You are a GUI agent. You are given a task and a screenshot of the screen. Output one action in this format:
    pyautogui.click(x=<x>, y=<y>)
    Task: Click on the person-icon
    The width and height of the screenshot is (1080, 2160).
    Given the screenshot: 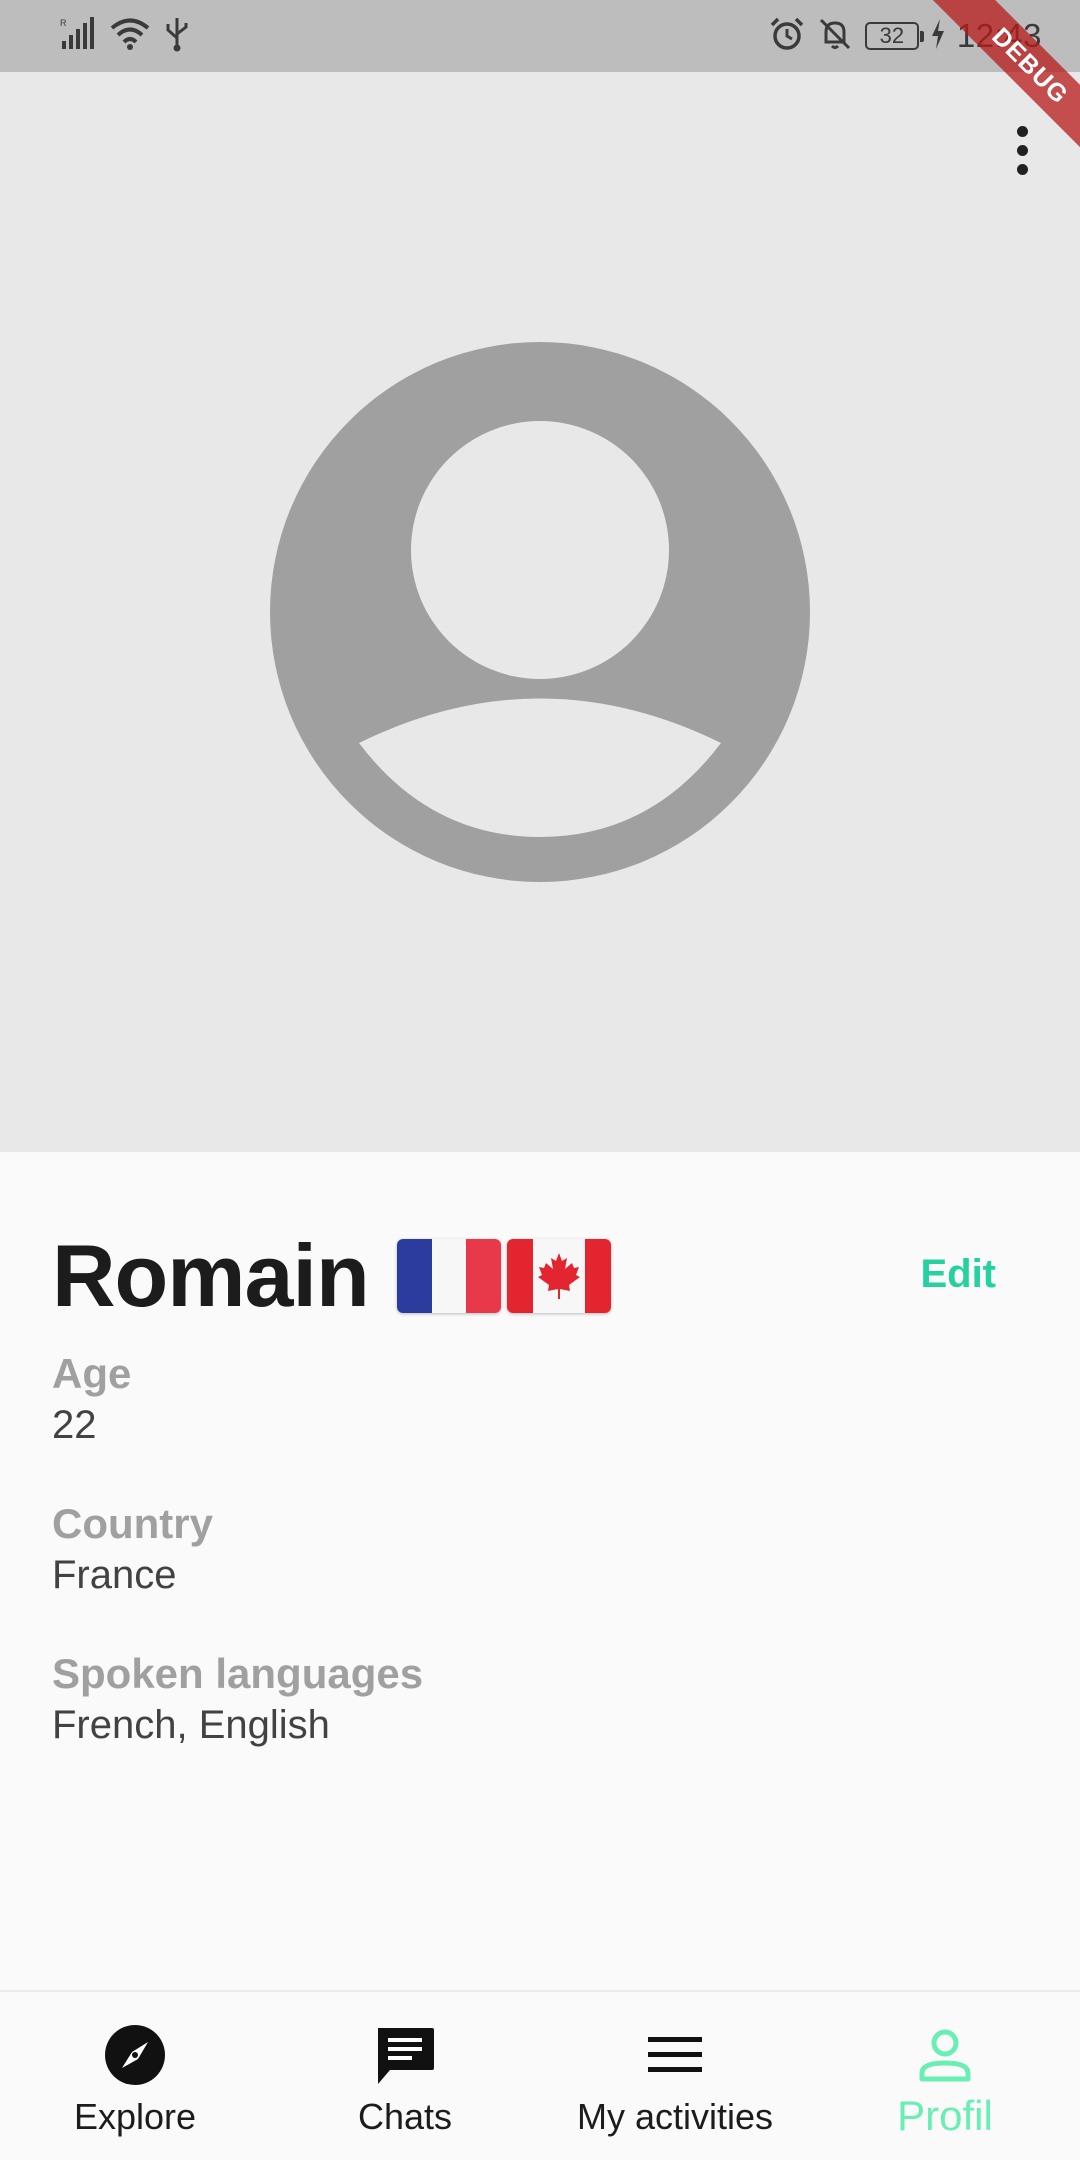 What is the action you would take?
    pyautogui.click(x=945, y=2055)
    